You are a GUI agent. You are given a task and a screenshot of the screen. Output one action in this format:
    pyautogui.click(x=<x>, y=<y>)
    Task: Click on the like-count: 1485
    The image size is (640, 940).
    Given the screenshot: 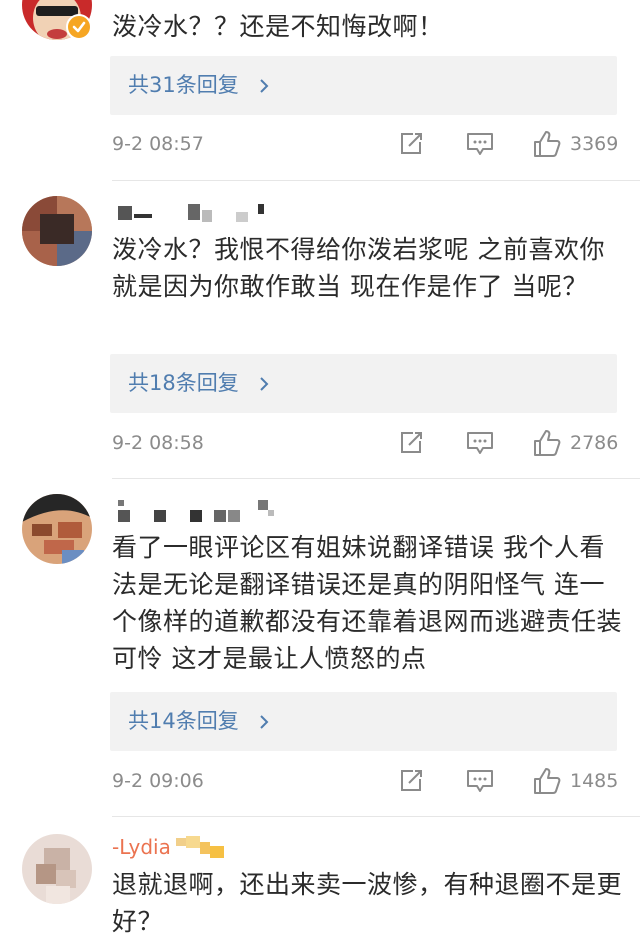 What is the action you would take?
    pyautogui.click(x=594, y=781)
    